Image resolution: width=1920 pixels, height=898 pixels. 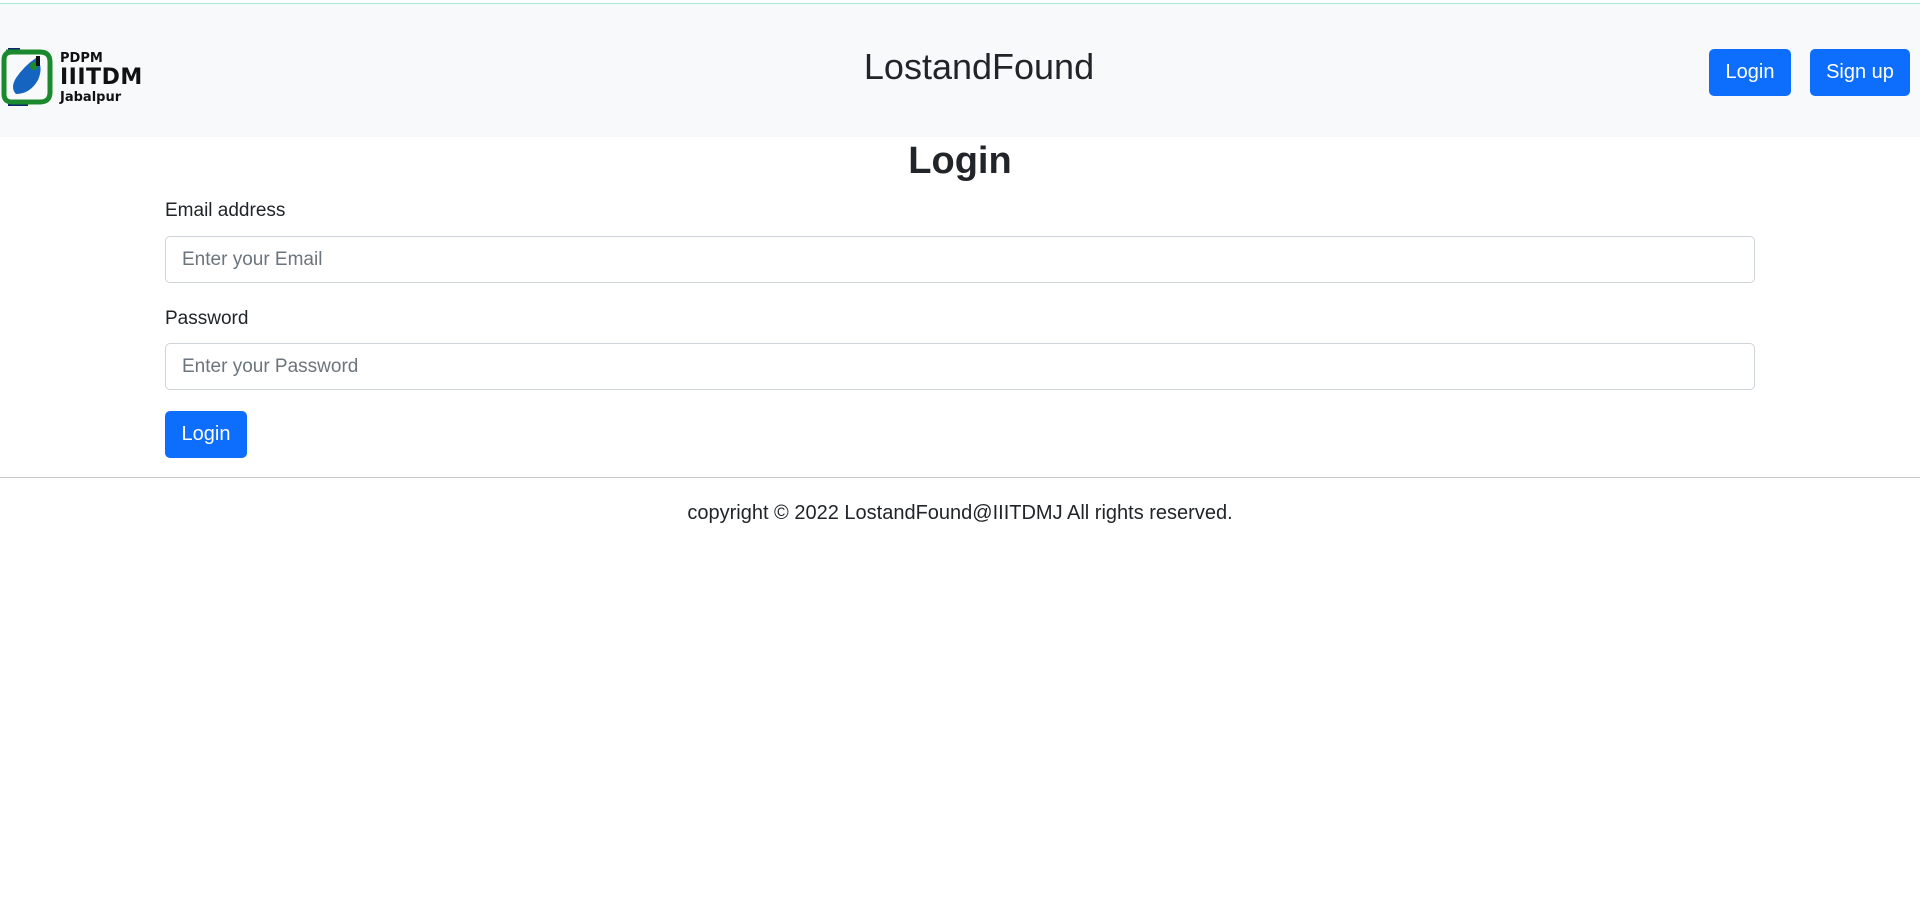 What do you see at coordinates (960, 161) in the screenshot?
I see `page-title: Login` at bounding box center [960, 161].